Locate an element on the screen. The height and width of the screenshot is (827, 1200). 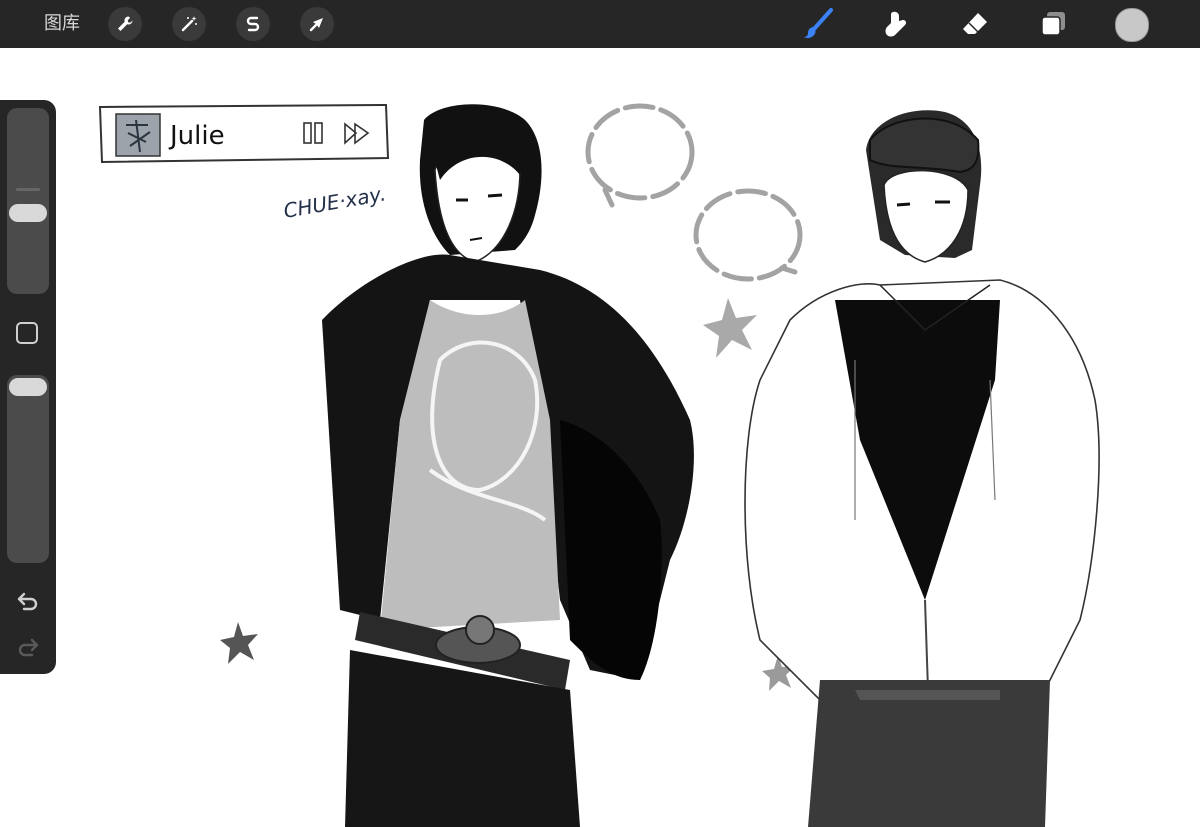
gallery-button: 图库 is located at coordinates (62, 24).